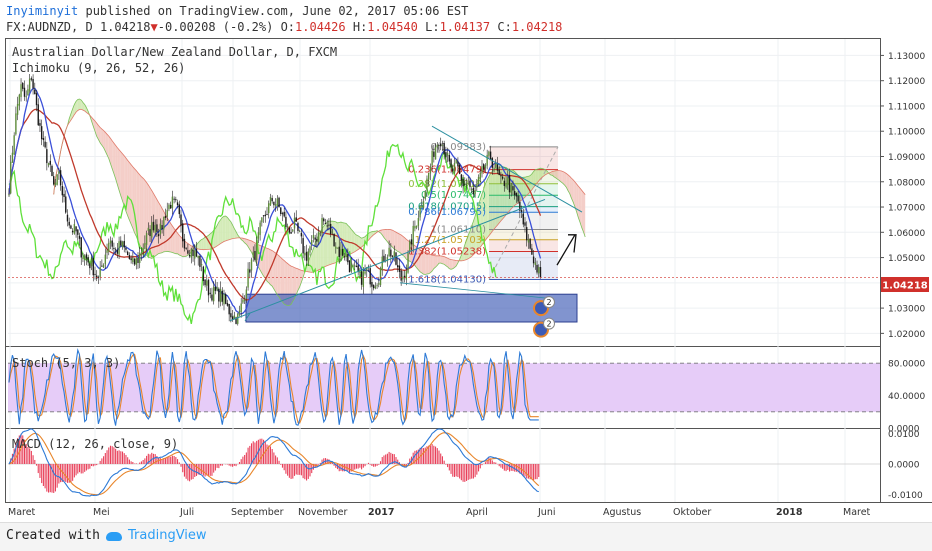 This screenshot has width=932, height=551. I want to click on time-tick-label: April, so click(477, 512).